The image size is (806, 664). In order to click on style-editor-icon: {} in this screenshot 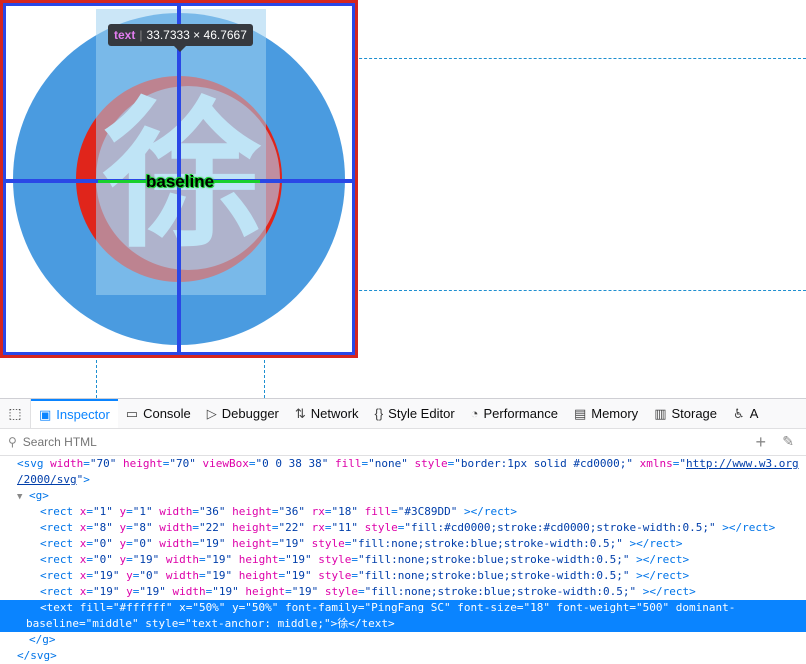, I will do `click(379, 413)`.